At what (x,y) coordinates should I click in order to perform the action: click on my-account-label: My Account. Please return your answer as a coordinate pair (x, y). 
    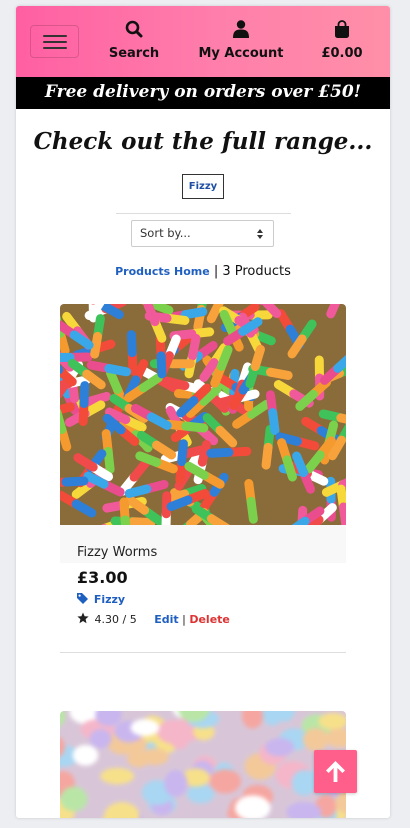
    Looking at the image, I should click on (241, 53).